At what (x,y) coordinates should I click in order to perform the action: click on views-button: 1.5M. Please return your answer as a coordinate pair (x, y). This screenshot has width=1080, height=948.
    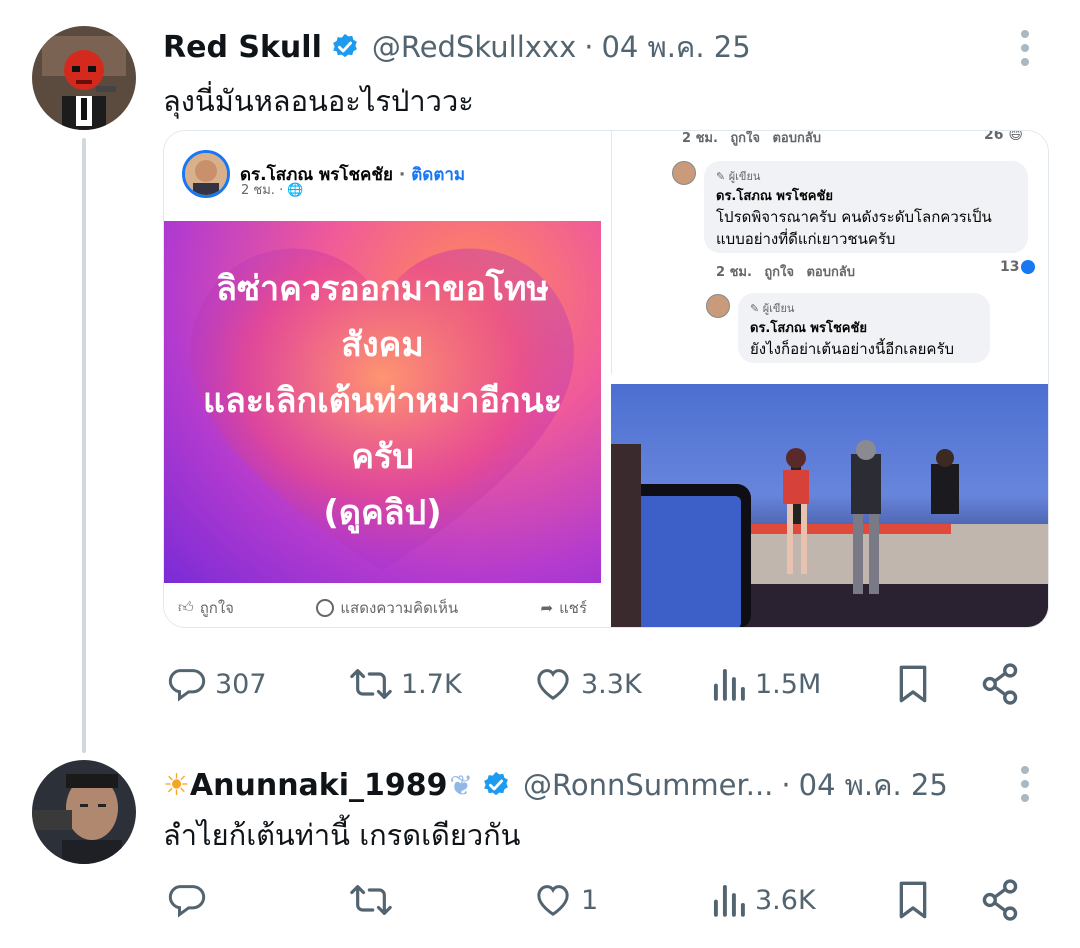
    Looking at the image, I should click on (766, 684).